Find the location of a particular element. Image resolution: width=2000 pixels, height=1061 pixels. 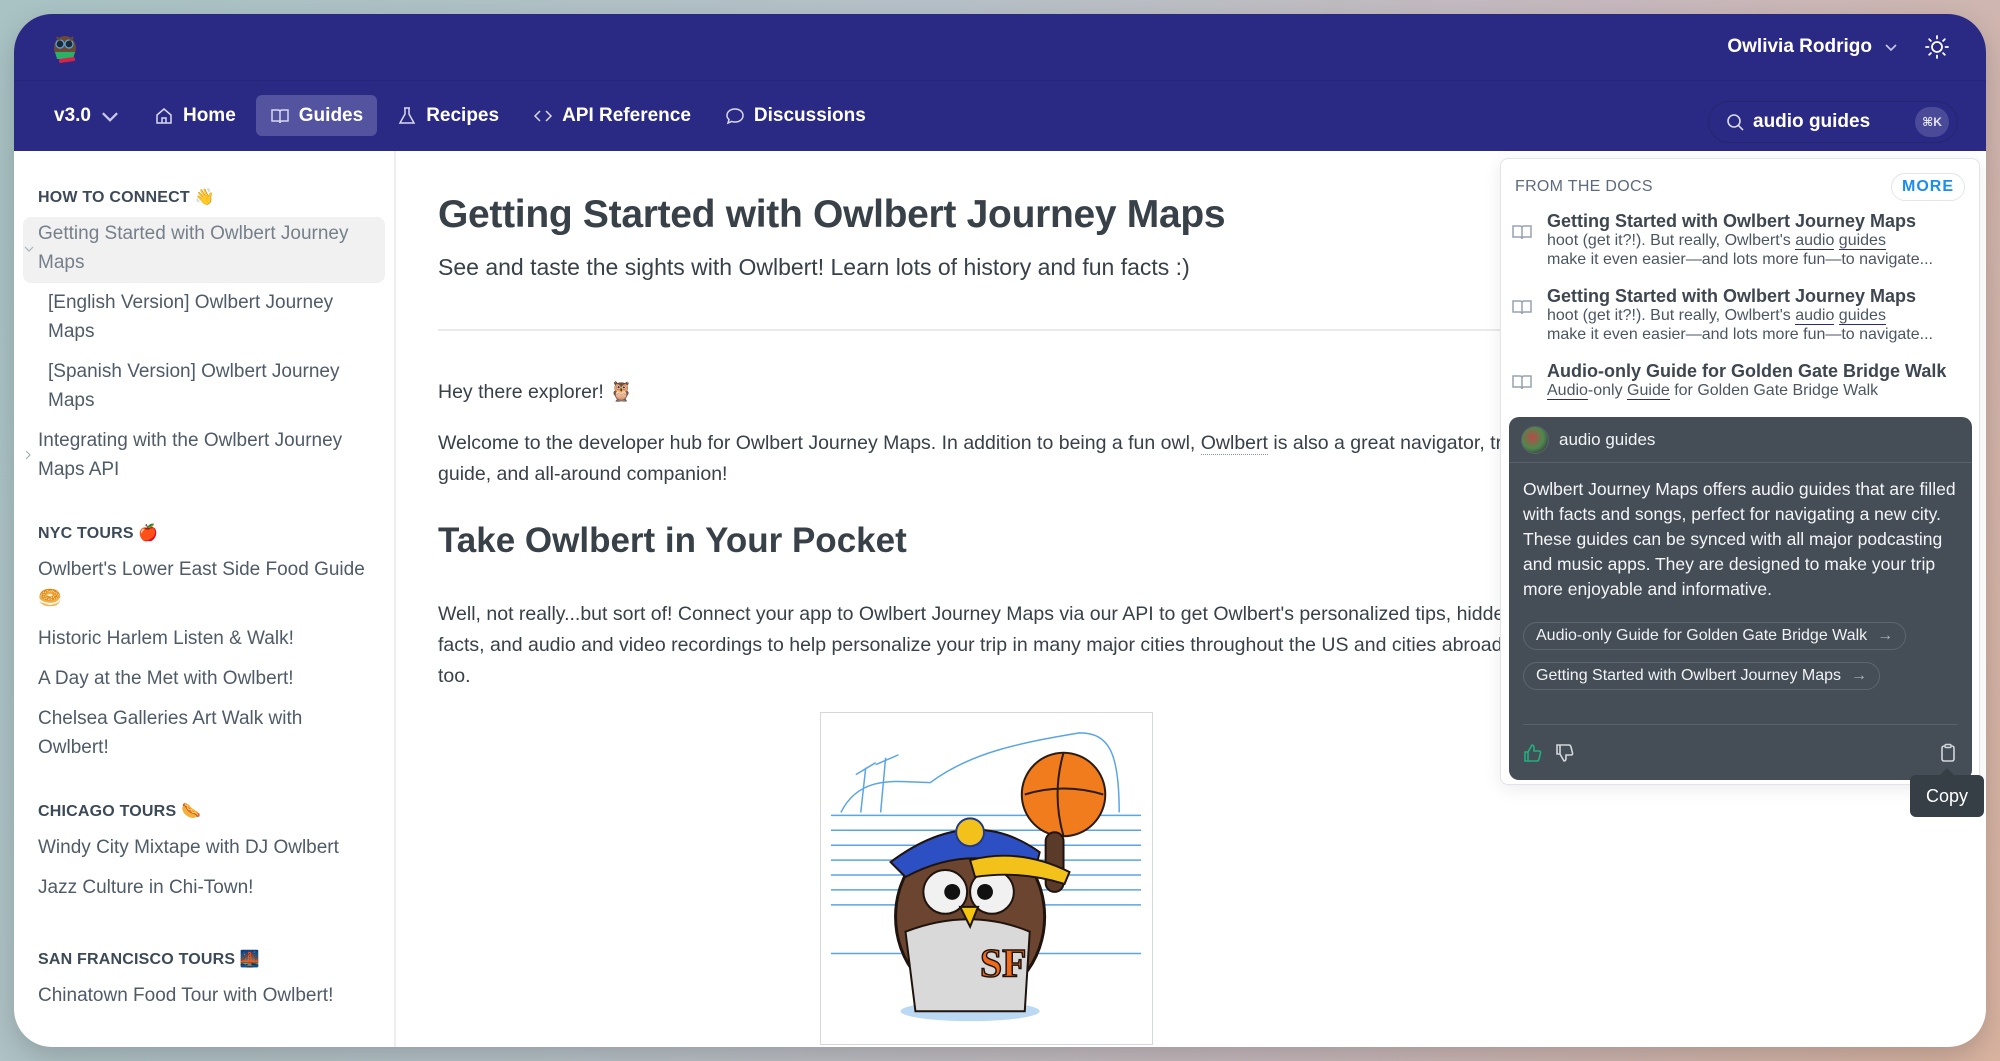

nav-recipes: Recipes is located at coordinates (448, 115).